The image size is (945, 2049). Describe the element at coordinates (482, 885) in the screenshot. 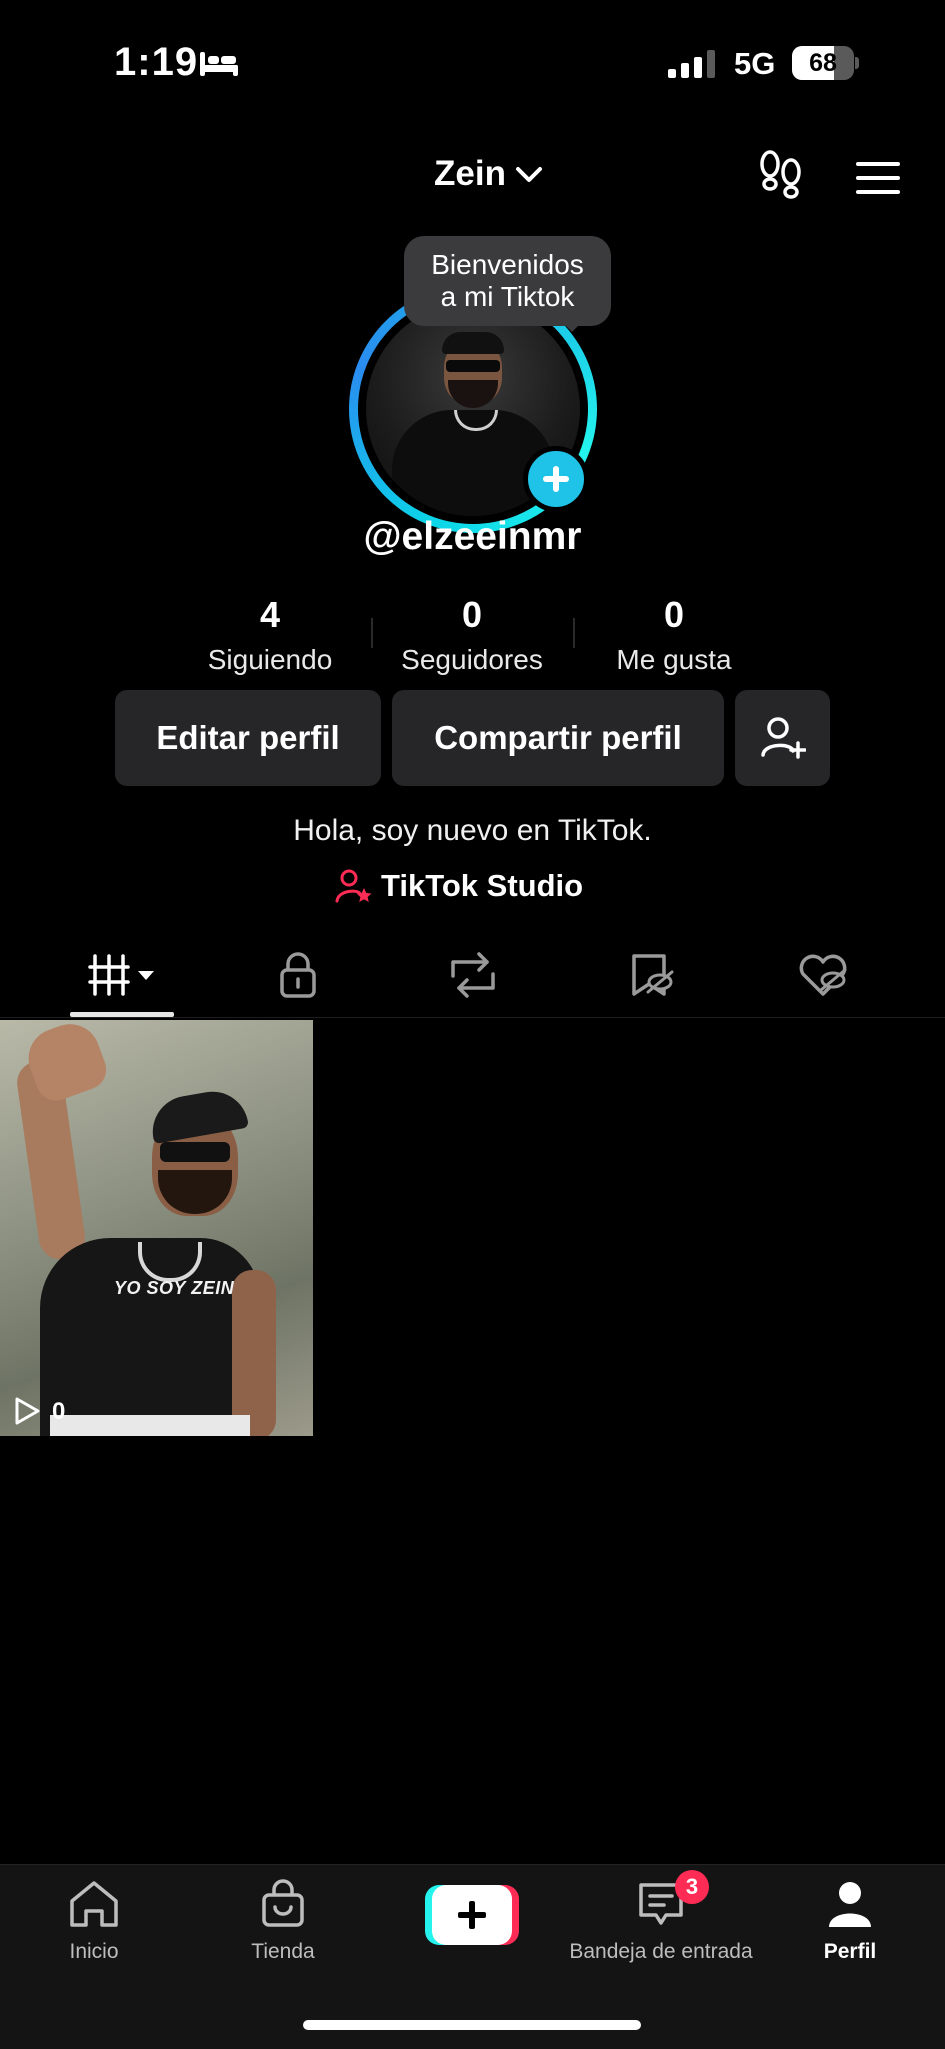

I see `studio-label: TikTok Studio` at that location.